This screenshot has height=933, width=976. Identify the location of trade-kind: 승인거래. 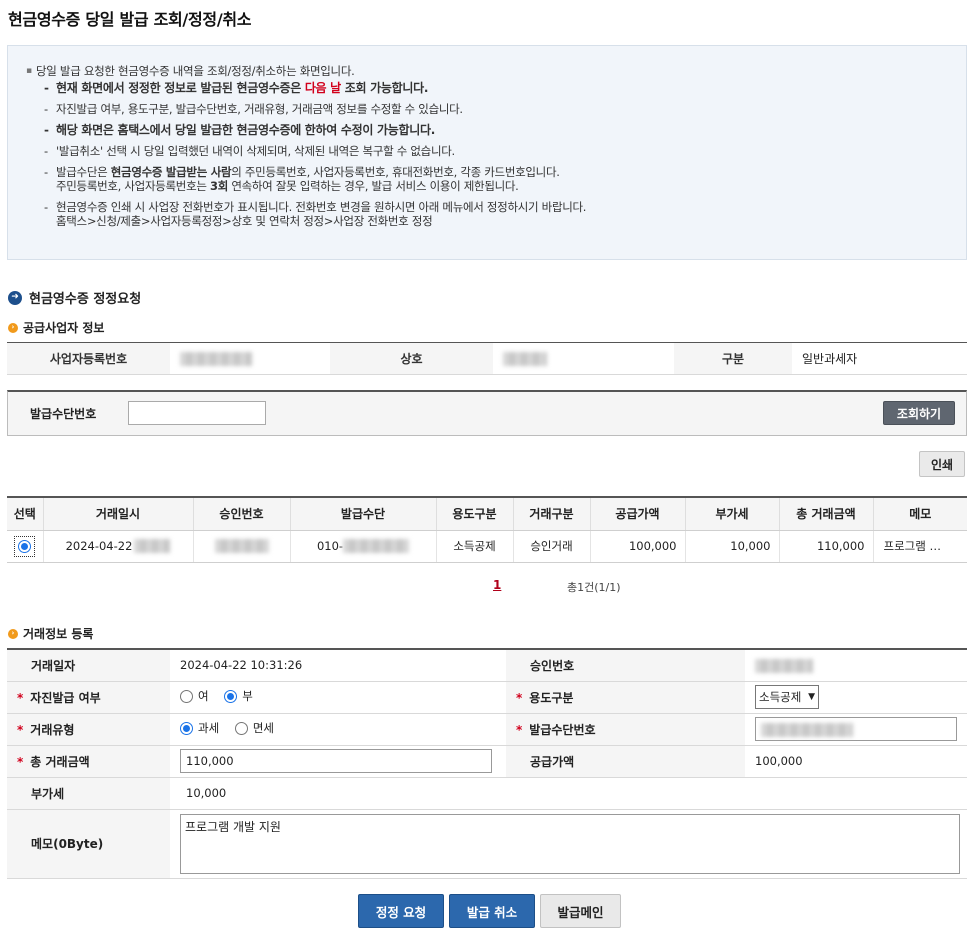
(551, 546).